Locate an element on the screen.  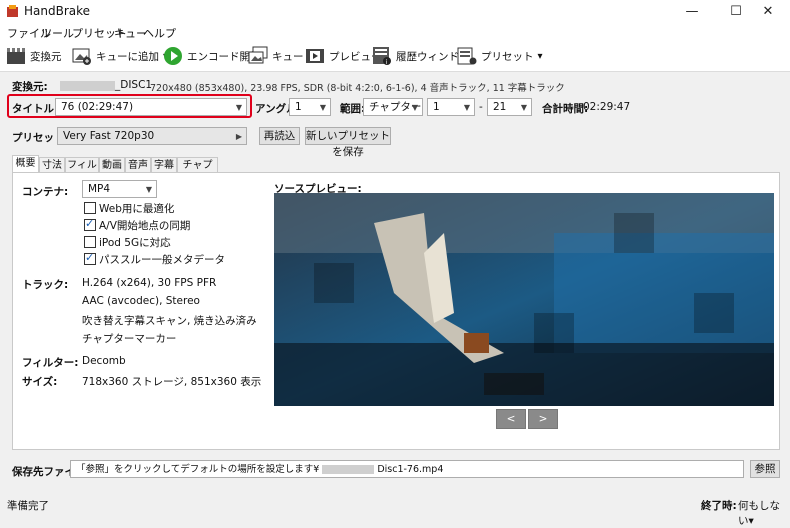
tab-filters: フィルタ is located at coordinates (82, 171).